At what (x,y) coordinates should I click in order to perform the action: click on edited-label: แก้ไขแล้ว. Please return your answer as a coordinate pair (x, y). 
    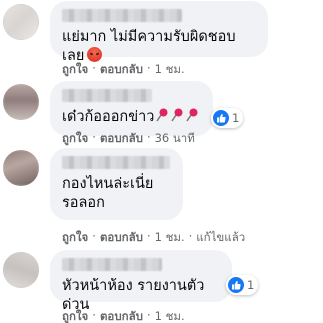
    Looking at the image, I should click on (220, 238).